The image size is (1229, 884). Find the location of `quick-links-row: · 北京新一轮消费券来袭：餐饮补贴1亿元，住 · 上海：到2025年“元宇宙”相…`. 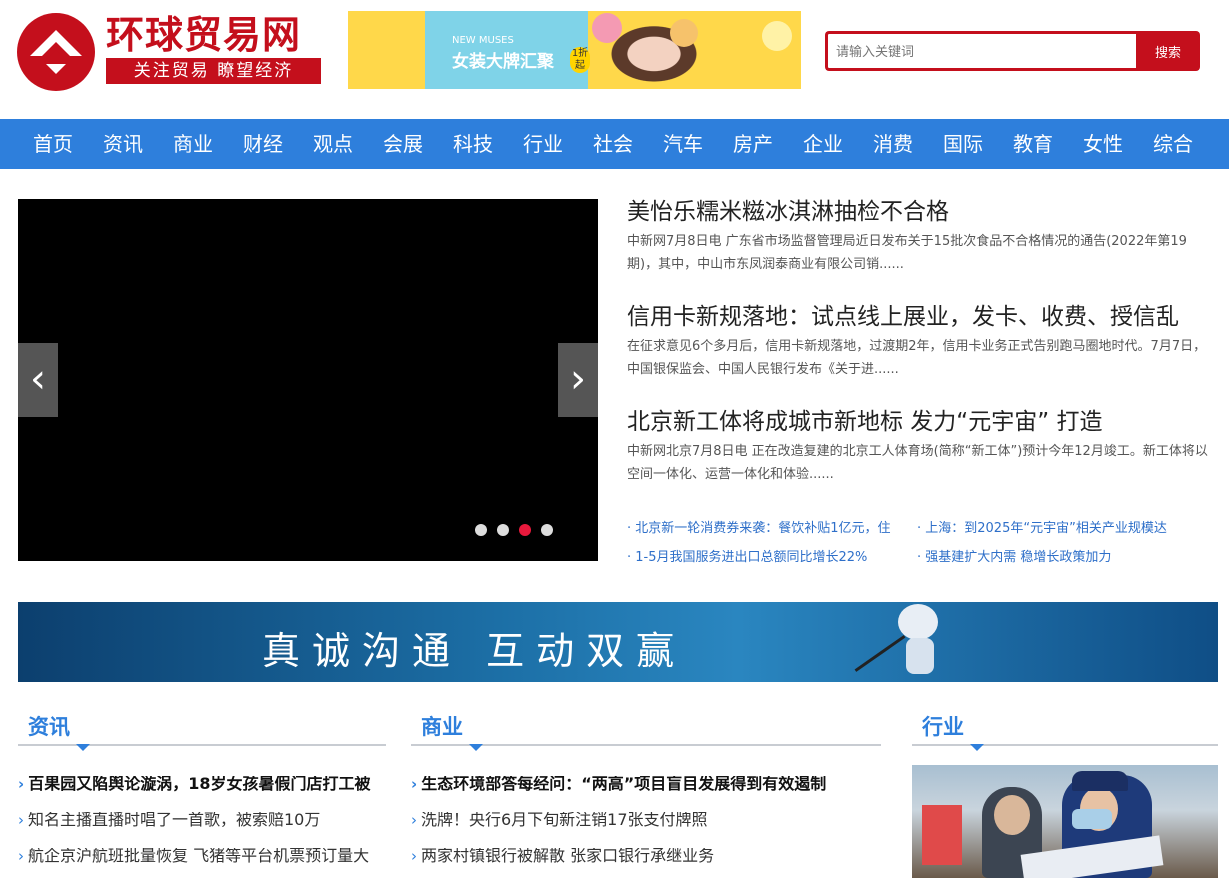

quick-links-row: · 北京新一轮消费券来袭：餐饮补贴1亿元，住 · 上海：到2025年“元宇宙”相… is located at coordinates (922, 532).